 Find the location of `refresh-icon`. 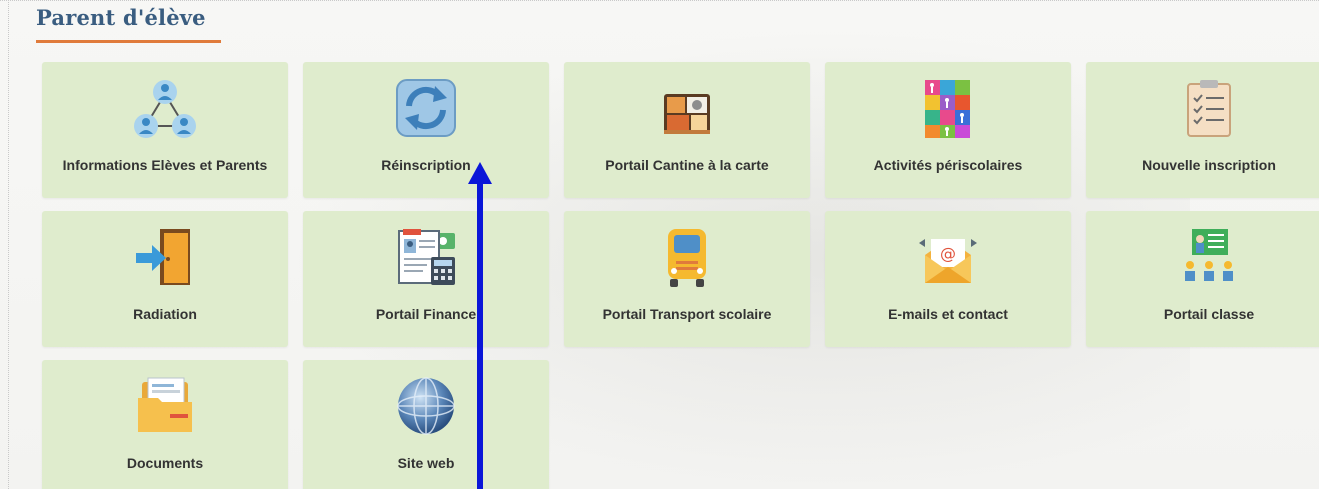

refresh-icon is located at coordinates (426, 108).